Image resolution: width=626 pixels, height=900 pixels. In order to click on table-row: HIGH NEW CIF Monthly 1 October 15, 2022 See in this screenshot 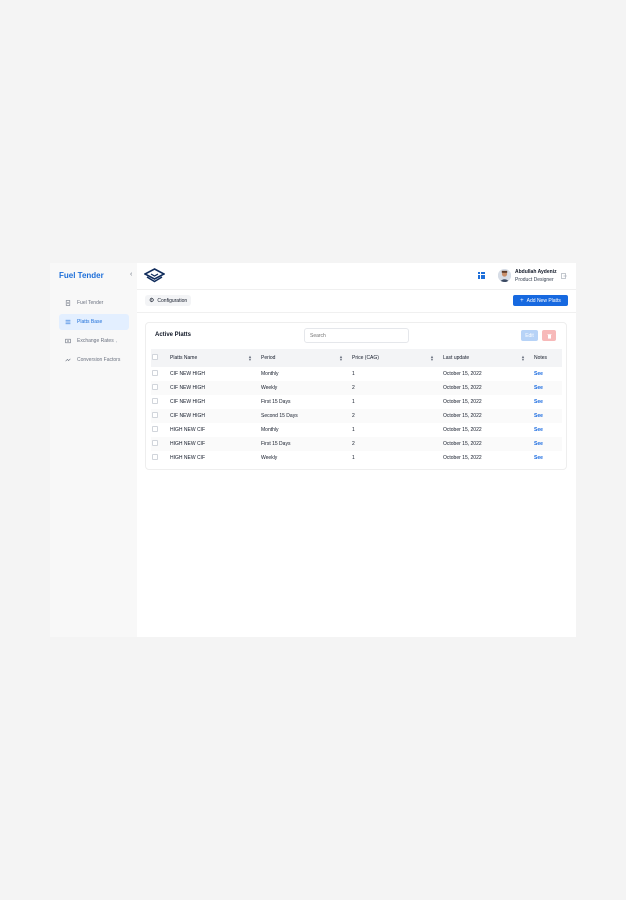, I will do `click(356, 430)`.